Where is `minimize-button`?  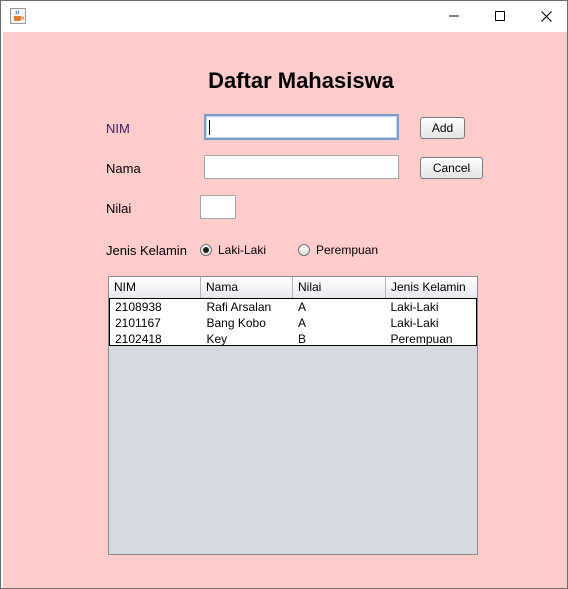 minimize-button is located at coordinates (454, 16).